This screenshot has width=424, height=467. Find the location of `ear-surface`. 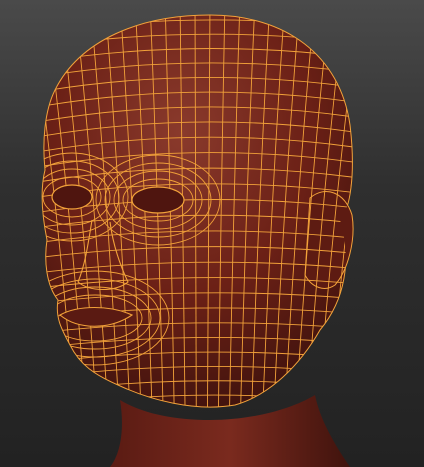

ear-surface is located at coordinates (329, 240).